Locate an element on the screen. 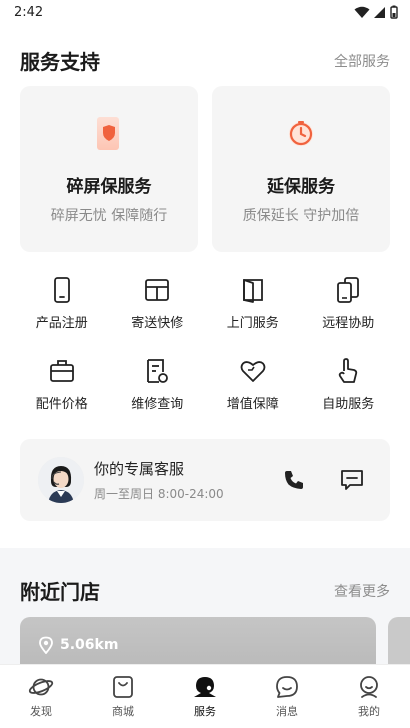 This screenshot has height=728, width=410. mail-in-repair-button: 寄送快修 is located at coordinates (158, 303).